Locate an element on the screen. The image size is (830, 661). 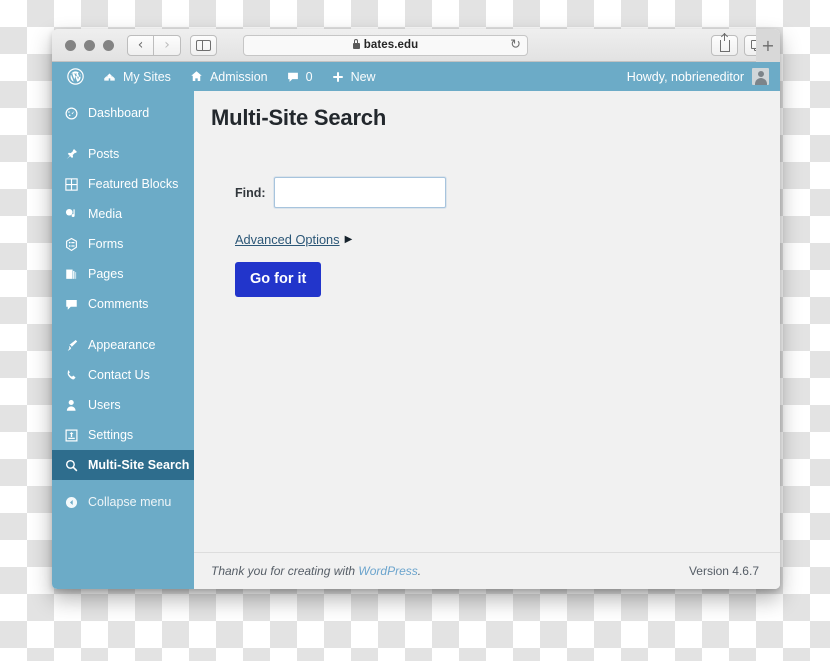
comment-count: 0 is located at coordinates (309, 76).